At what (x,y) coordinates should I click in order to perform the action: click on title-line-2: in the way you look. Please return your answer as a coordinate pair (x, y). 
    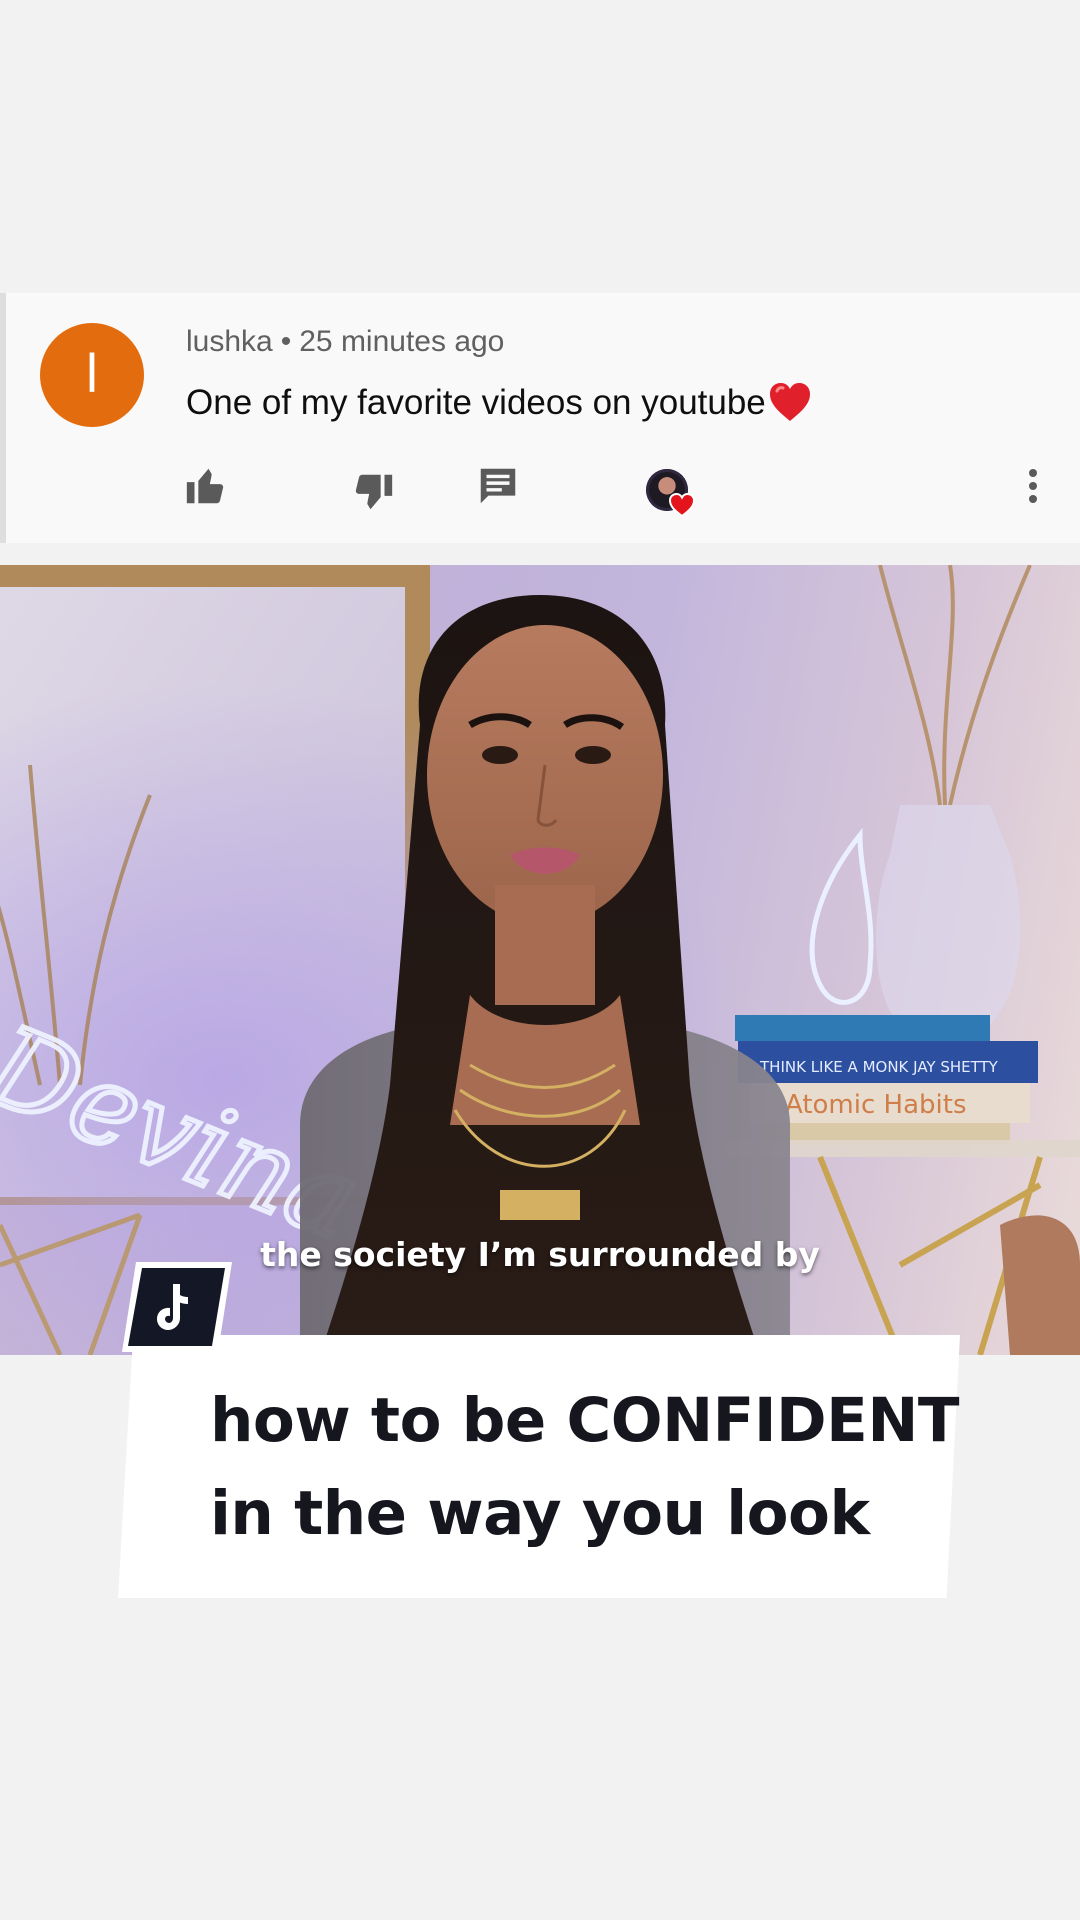
    Looking at the image, I should click on (540, 1513).